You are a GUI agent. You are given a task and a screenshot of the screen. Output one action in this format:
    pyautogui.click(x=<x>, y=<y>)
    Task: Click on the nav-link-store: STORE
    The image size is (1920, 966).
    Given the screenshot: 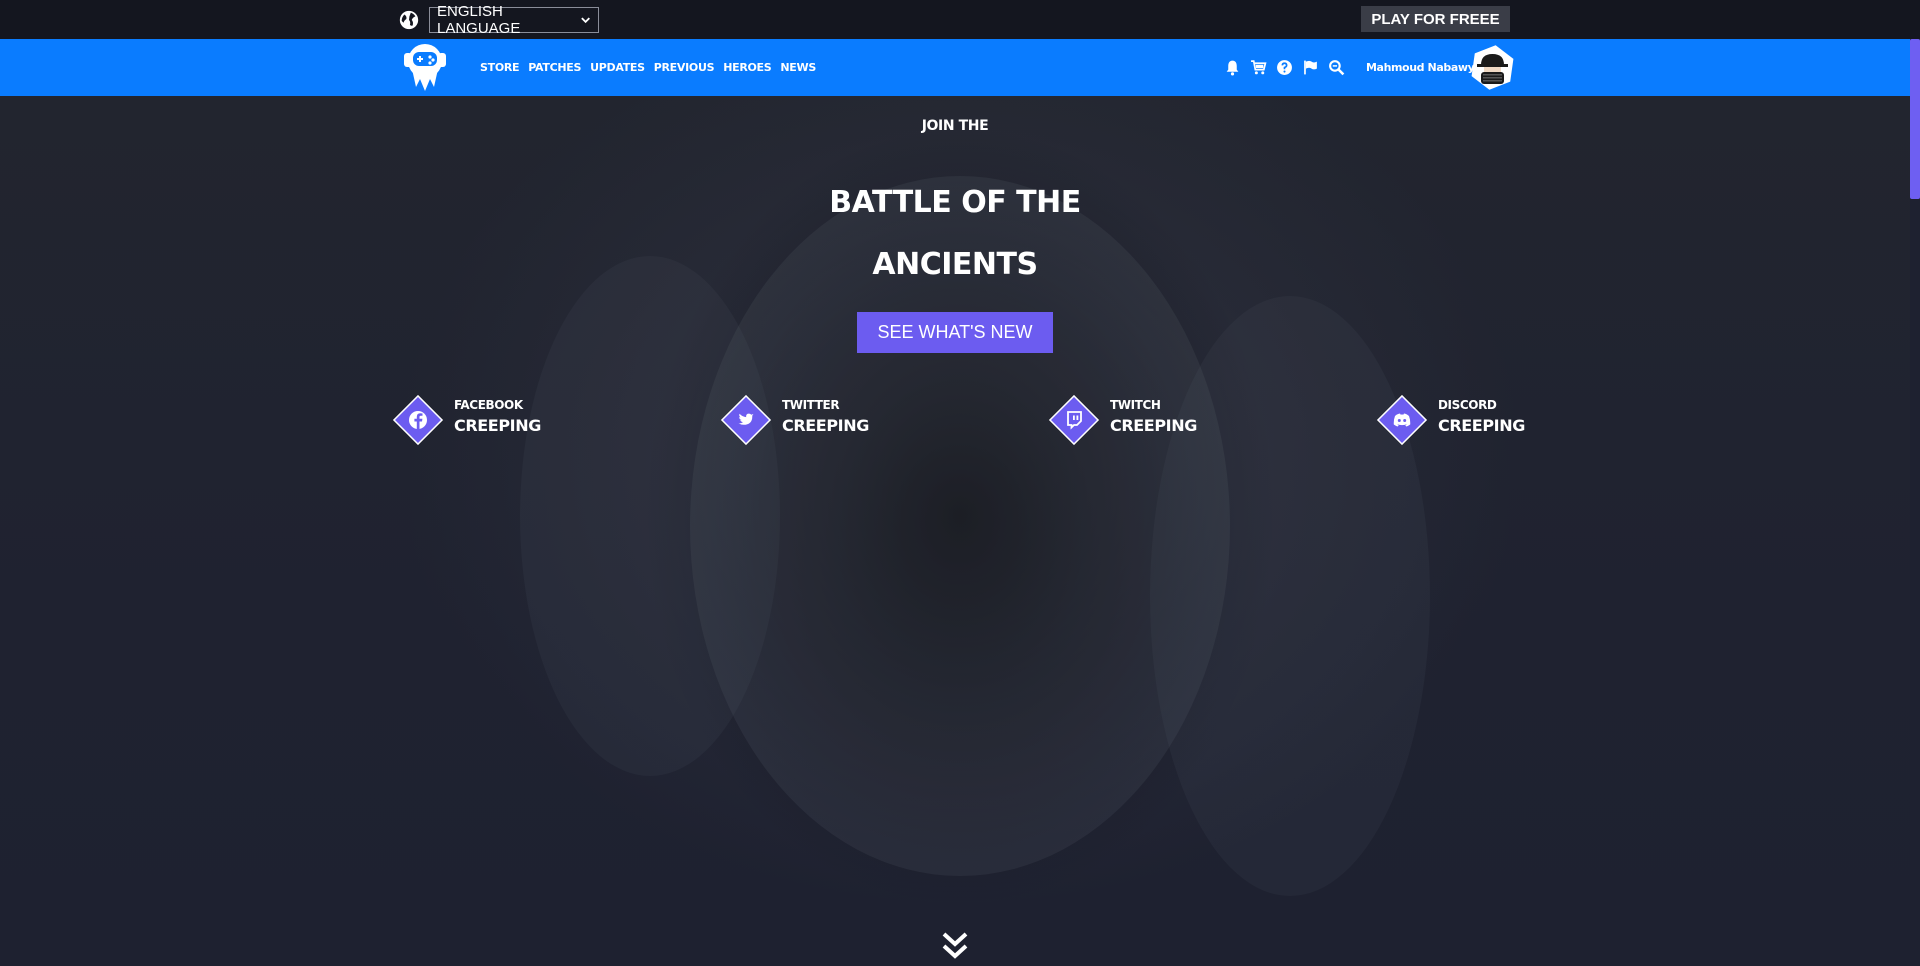 What is the action you would take?
    pyautogui.click(x=500, y=67)
    